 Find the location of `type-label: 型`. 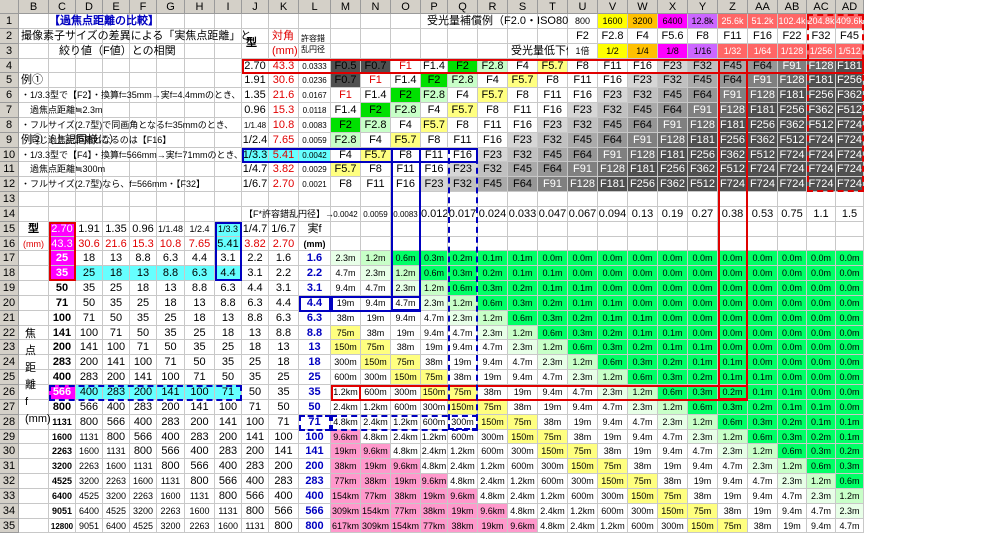

type-label: 型 is located at coordinates (34, 229).